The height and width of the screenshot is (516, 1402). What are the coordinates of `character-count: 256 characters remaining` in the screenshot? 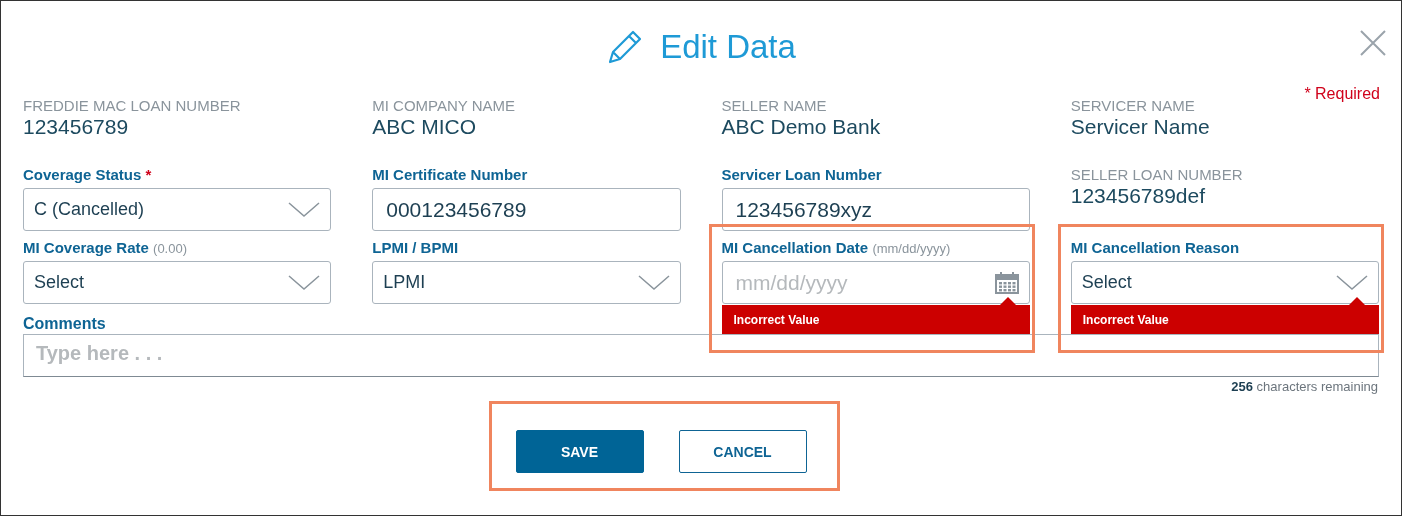 It's located at (1304, 386).